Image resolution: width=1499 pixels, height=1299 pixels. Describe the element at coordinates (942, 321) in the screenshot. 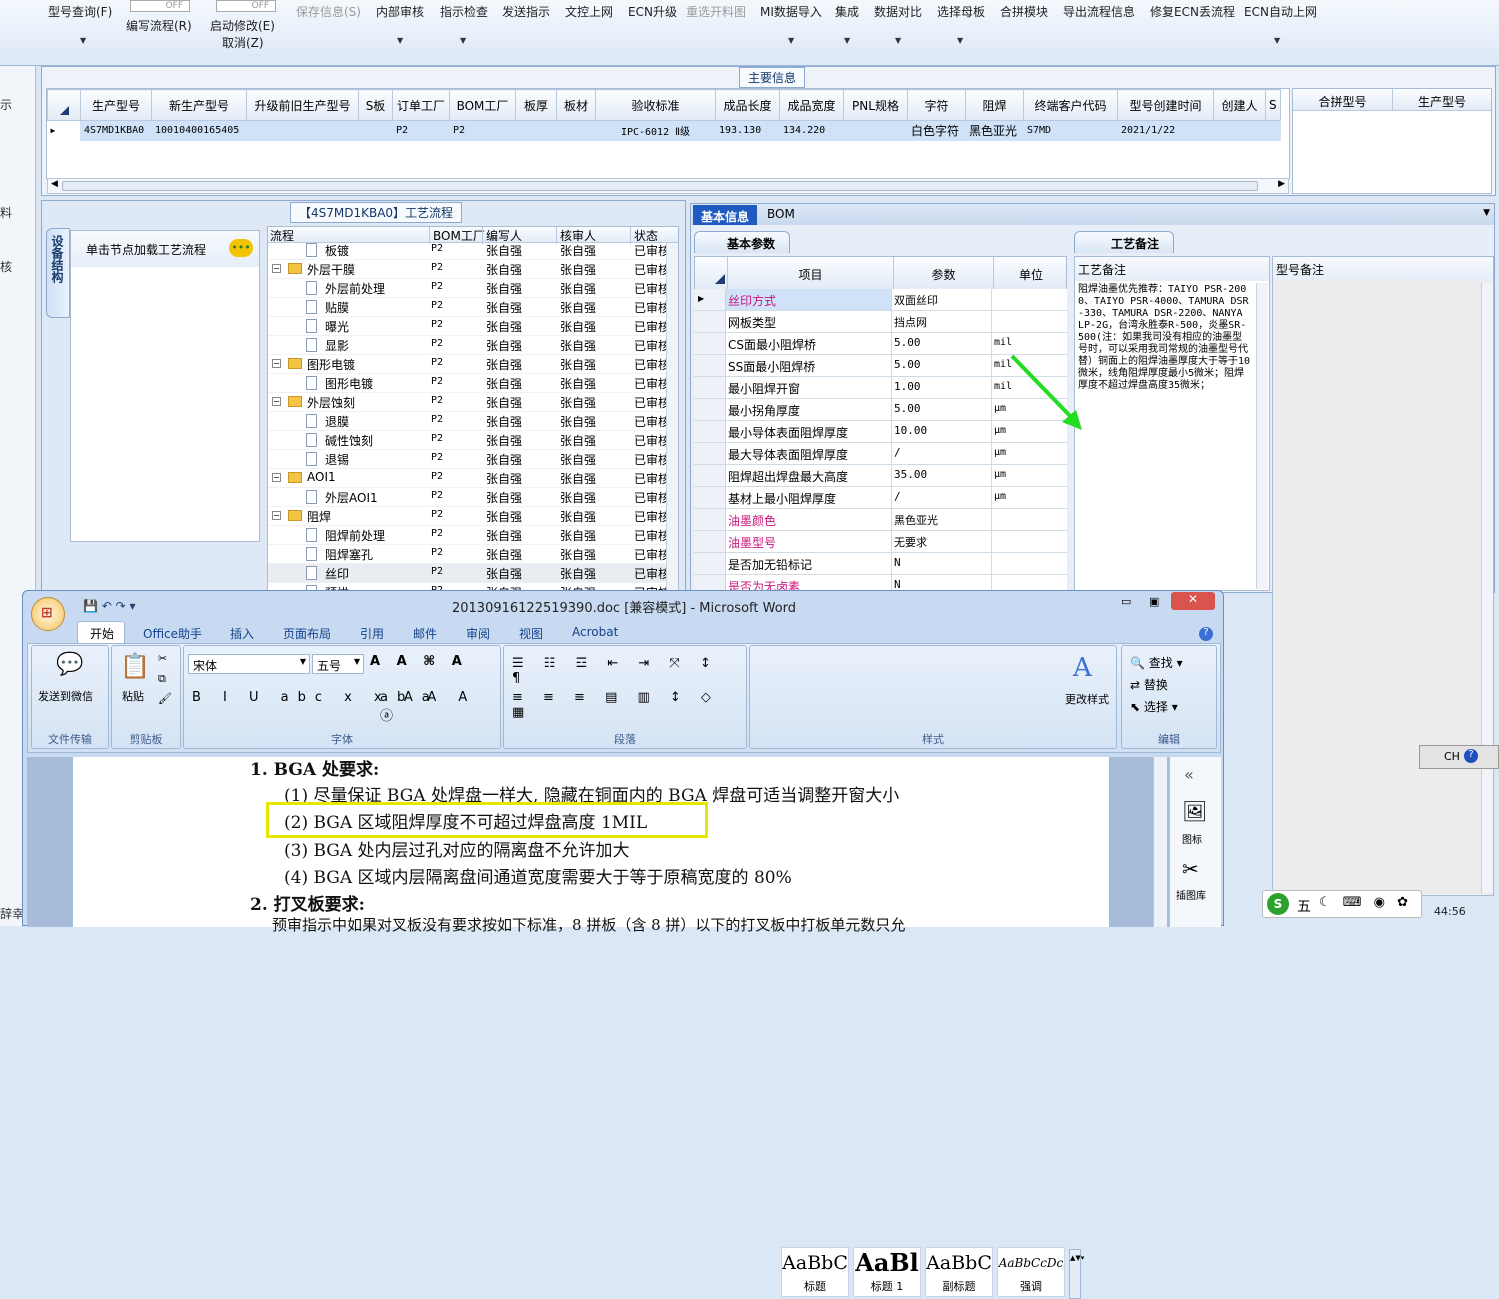

I see `param-value: 挡点网` at that location.